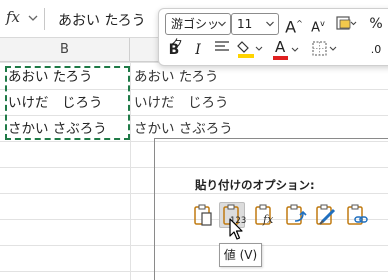 The height and width of the screenshot is (280, 388). What do you see at coordinates (198, 32) in the screenshot?
I see `font-name-select: 游ゴシック` at bounding box center [198, 32].